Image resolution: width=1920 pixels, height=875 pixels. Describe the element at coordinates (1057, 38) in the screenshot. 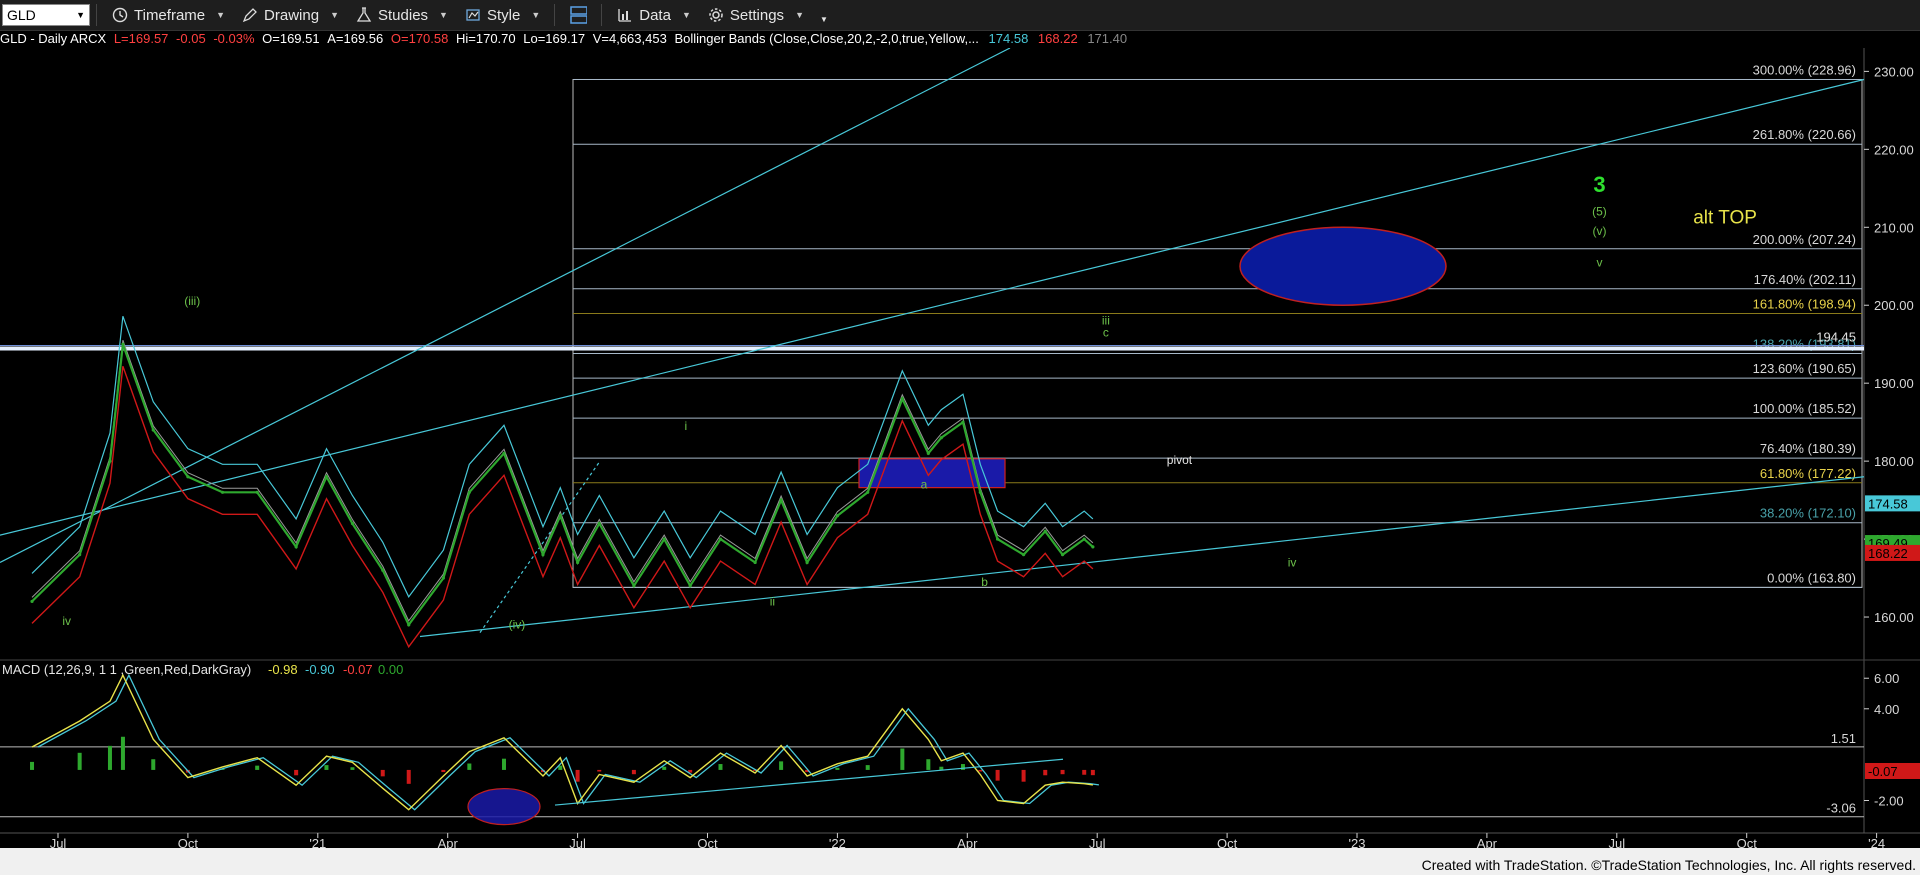

I see `bb-lower-value: 168.22` at that location.